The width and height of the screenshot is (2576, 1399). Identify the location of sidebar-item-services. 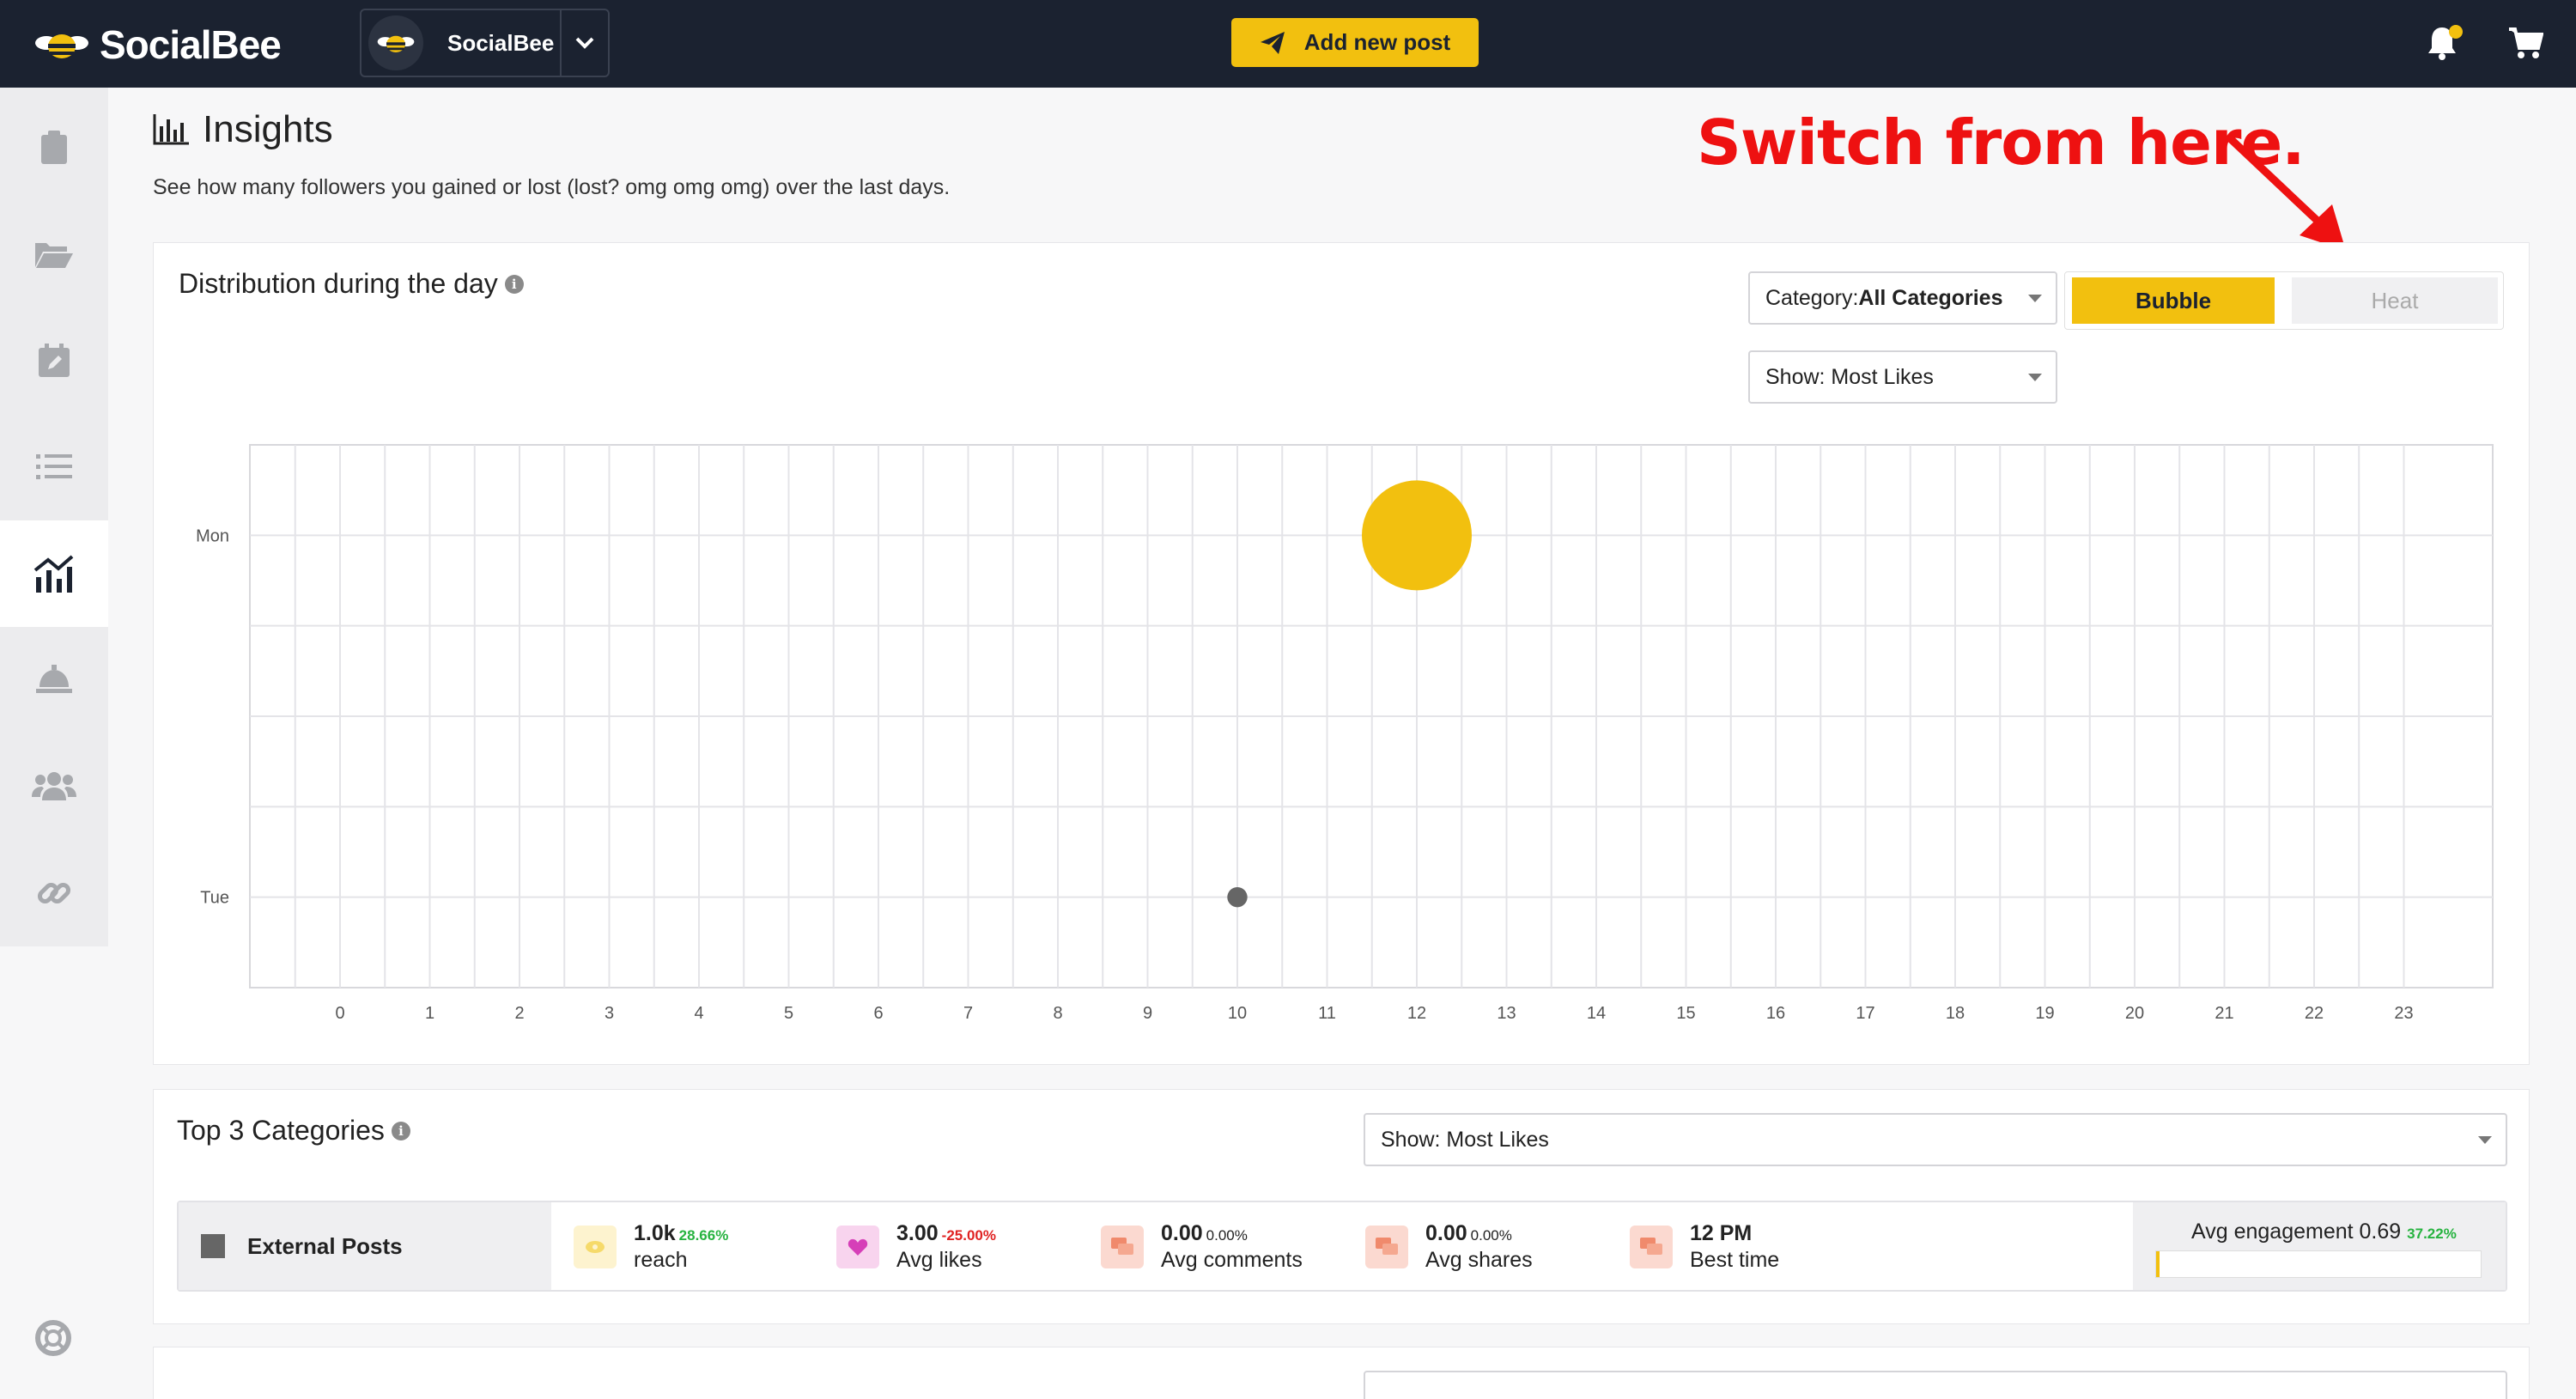
(54, 680).